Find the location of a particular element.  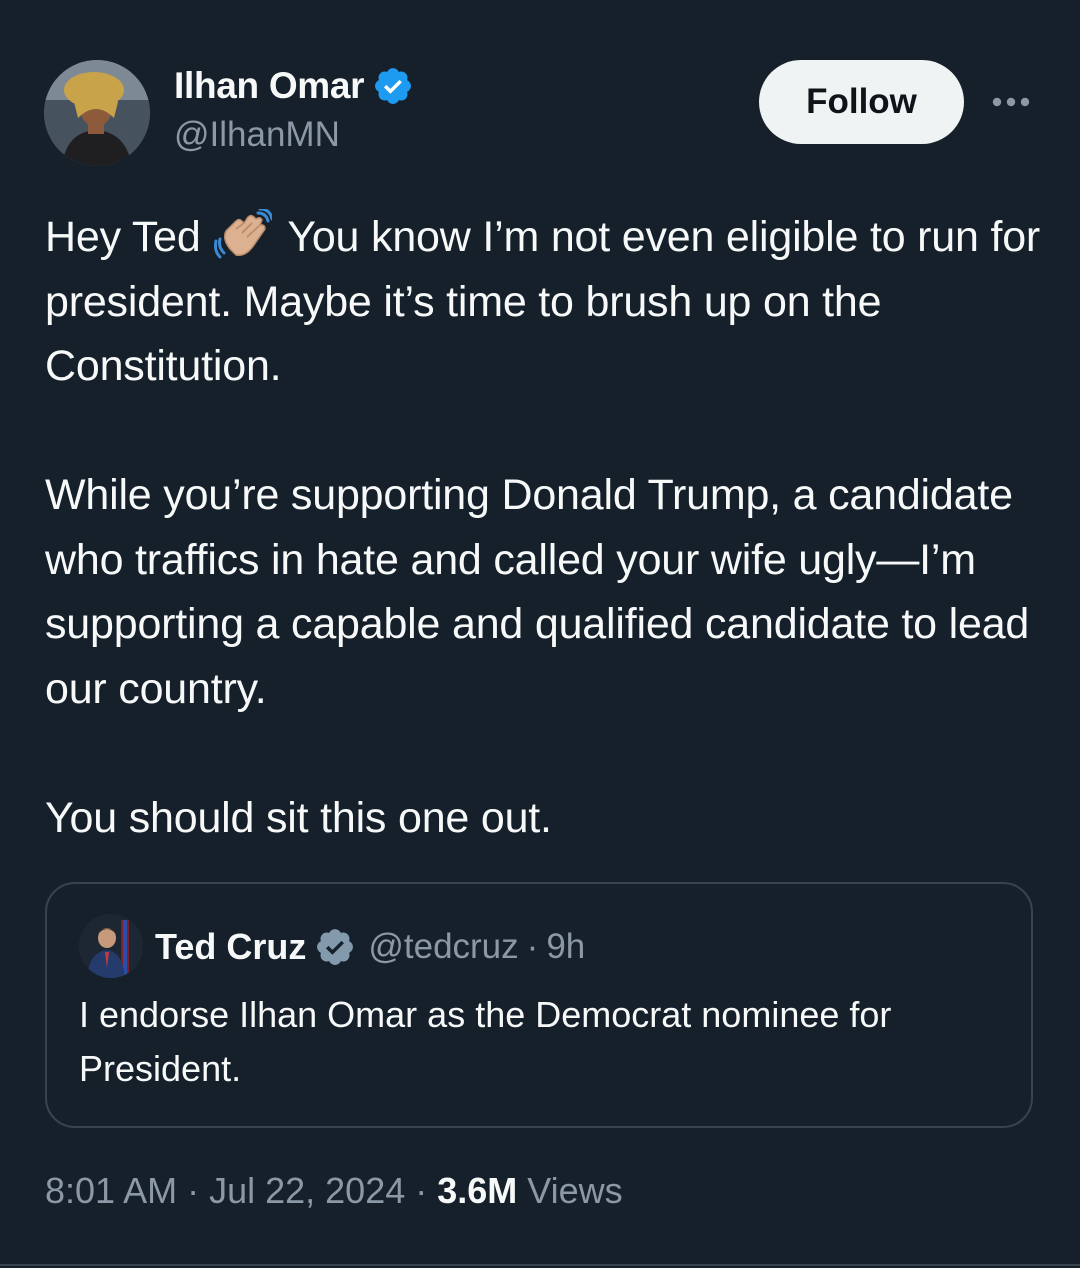

follow-button: Follow is located at coordinates (861, 102).